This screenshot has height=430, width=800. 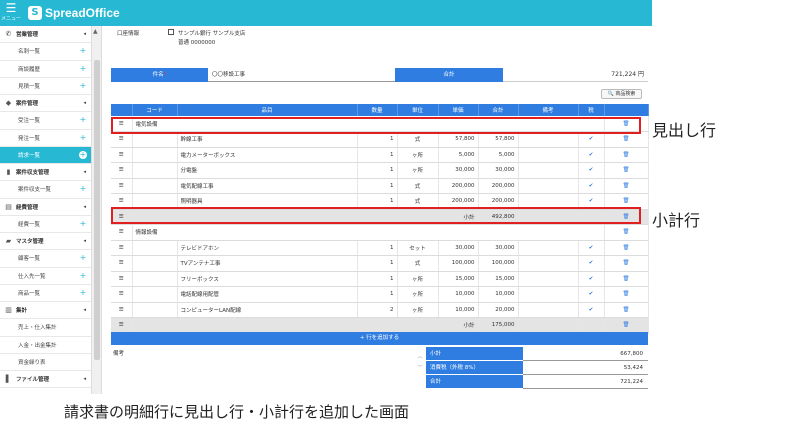 What do you see at coordinates (458, 263) in the screenshot?
I see `unit-price-cell: 100,000` at bounding box center [458, 263].